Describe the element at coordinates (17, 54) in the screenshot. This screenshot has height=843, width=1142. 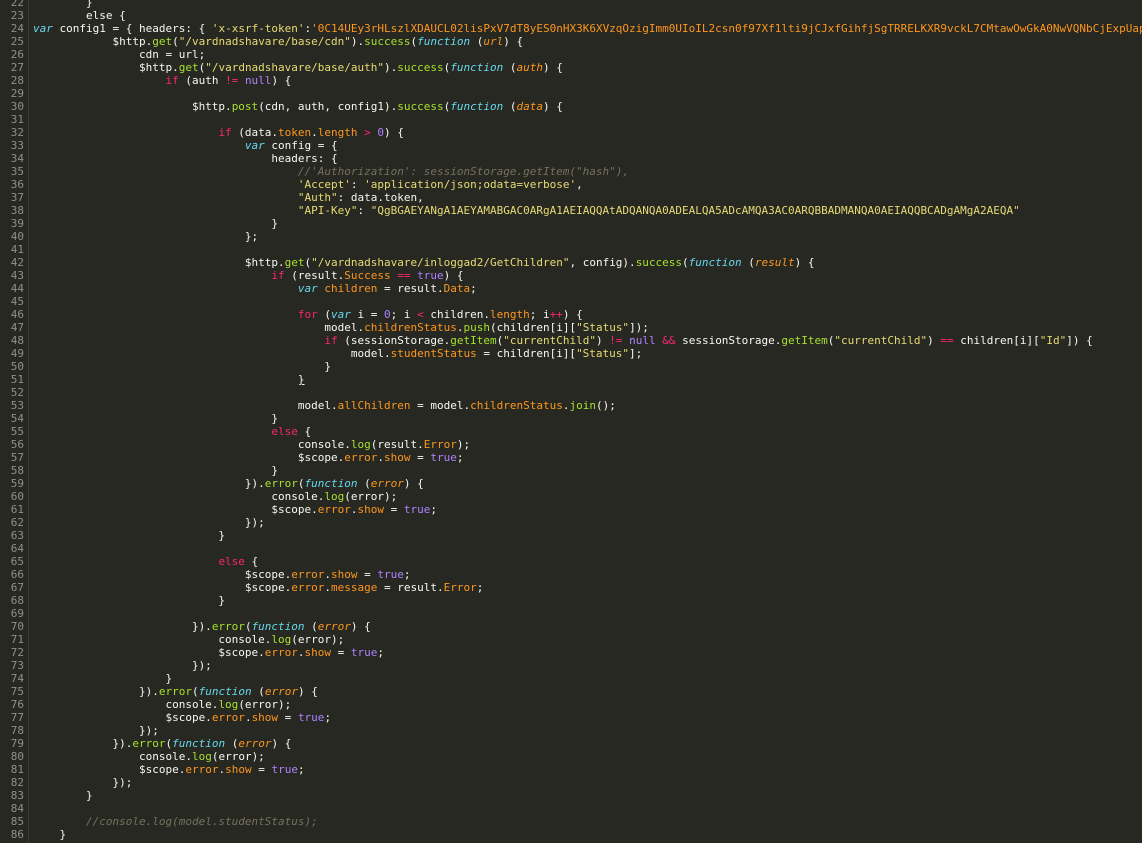
I see `line-number: 26` at that location.